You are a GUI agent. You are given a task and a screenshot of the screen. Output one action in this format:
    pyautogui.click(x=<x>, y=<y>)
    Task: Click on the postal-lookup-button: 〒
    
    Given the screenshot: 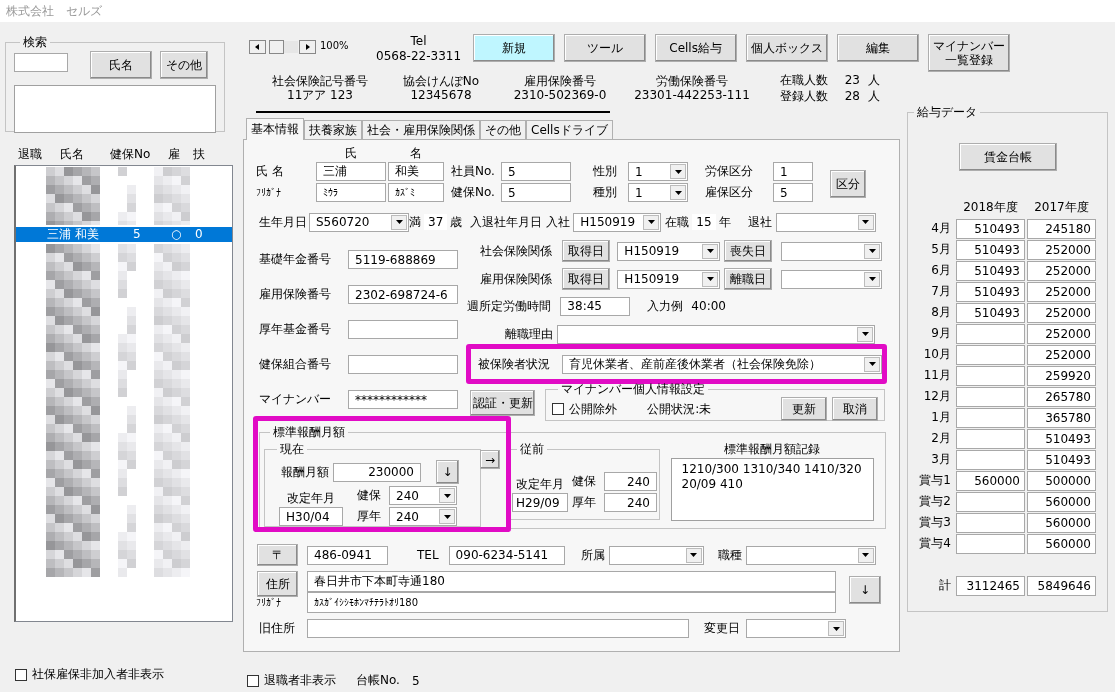 What is the action you would take?
    pyautogui.click(x=277, y=555)
    